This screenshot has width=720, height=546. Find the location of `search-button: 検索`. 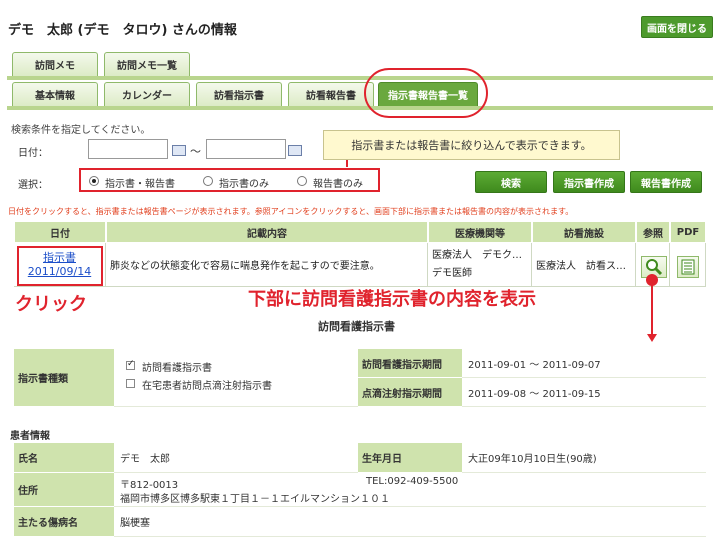

search-button: 検索 is located at coordinates (511, 182).